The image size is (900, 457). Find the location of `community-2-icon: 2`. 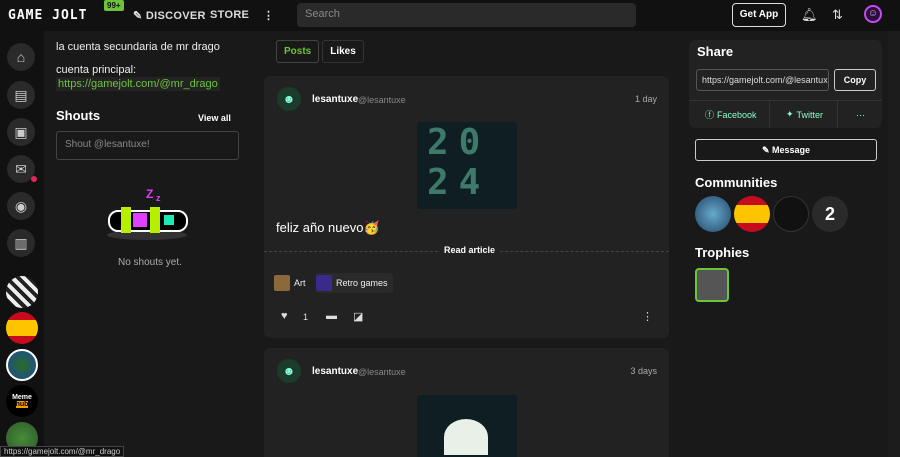

community-2-icon: 2 is located at coordinates (830, 214).